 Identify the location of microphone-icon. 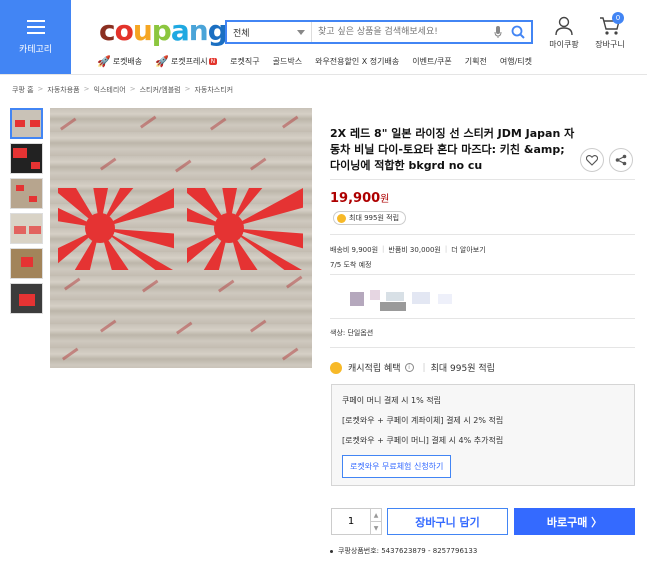
(498, 32).